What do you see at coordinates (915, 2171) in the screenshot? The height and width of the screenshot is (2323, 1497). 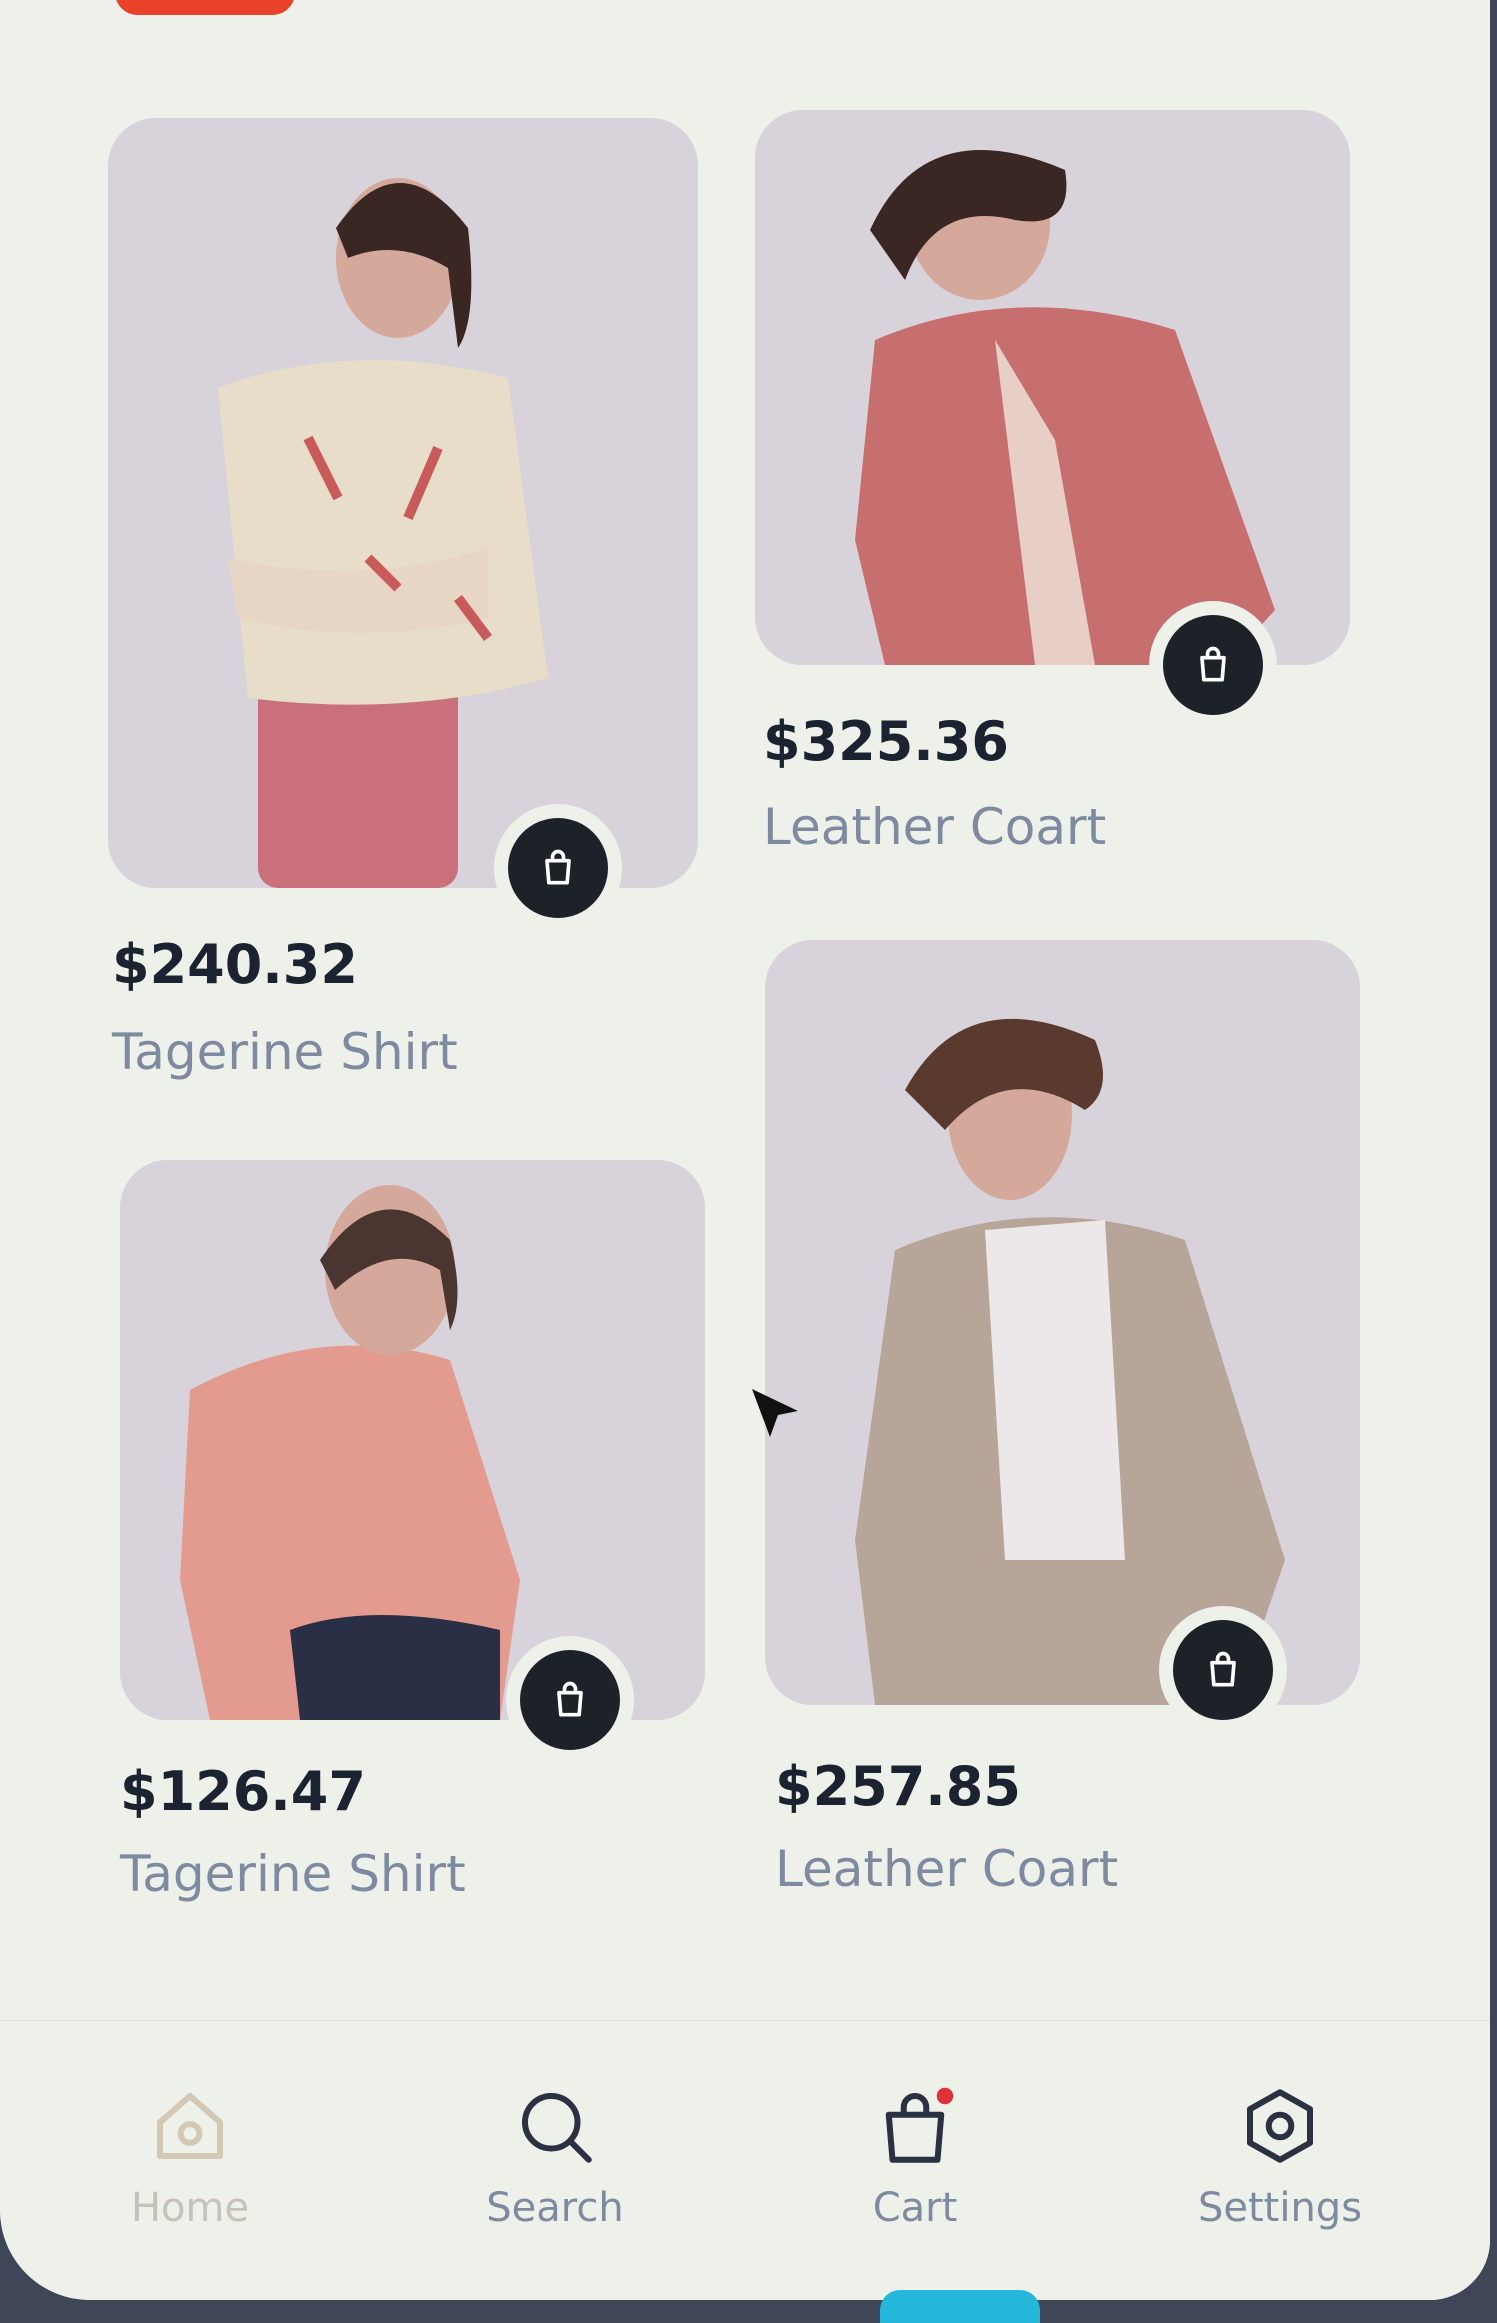 I see `nav-cart: Cart` at bounding box center [915, 2171].